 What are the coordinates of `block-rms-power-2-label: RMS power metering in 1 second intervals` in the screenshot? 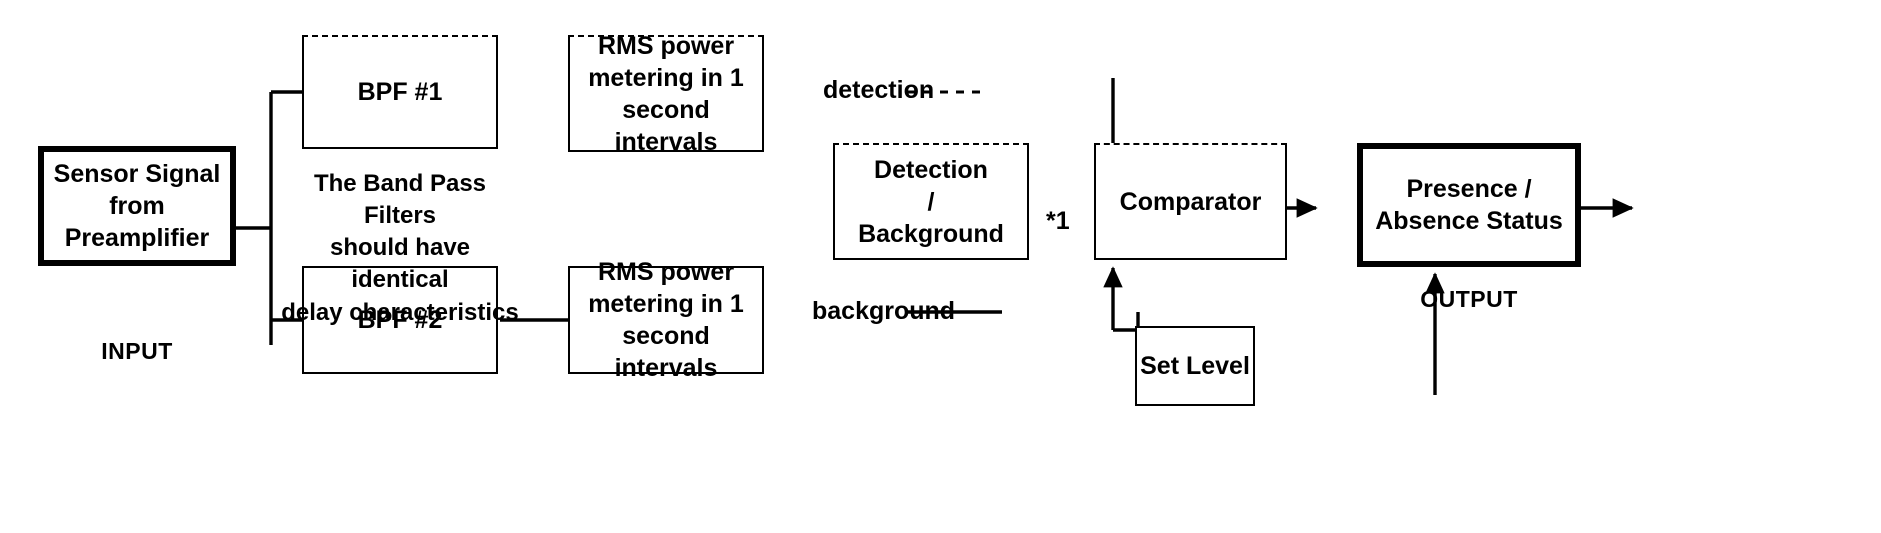 It's located at (666, 320).